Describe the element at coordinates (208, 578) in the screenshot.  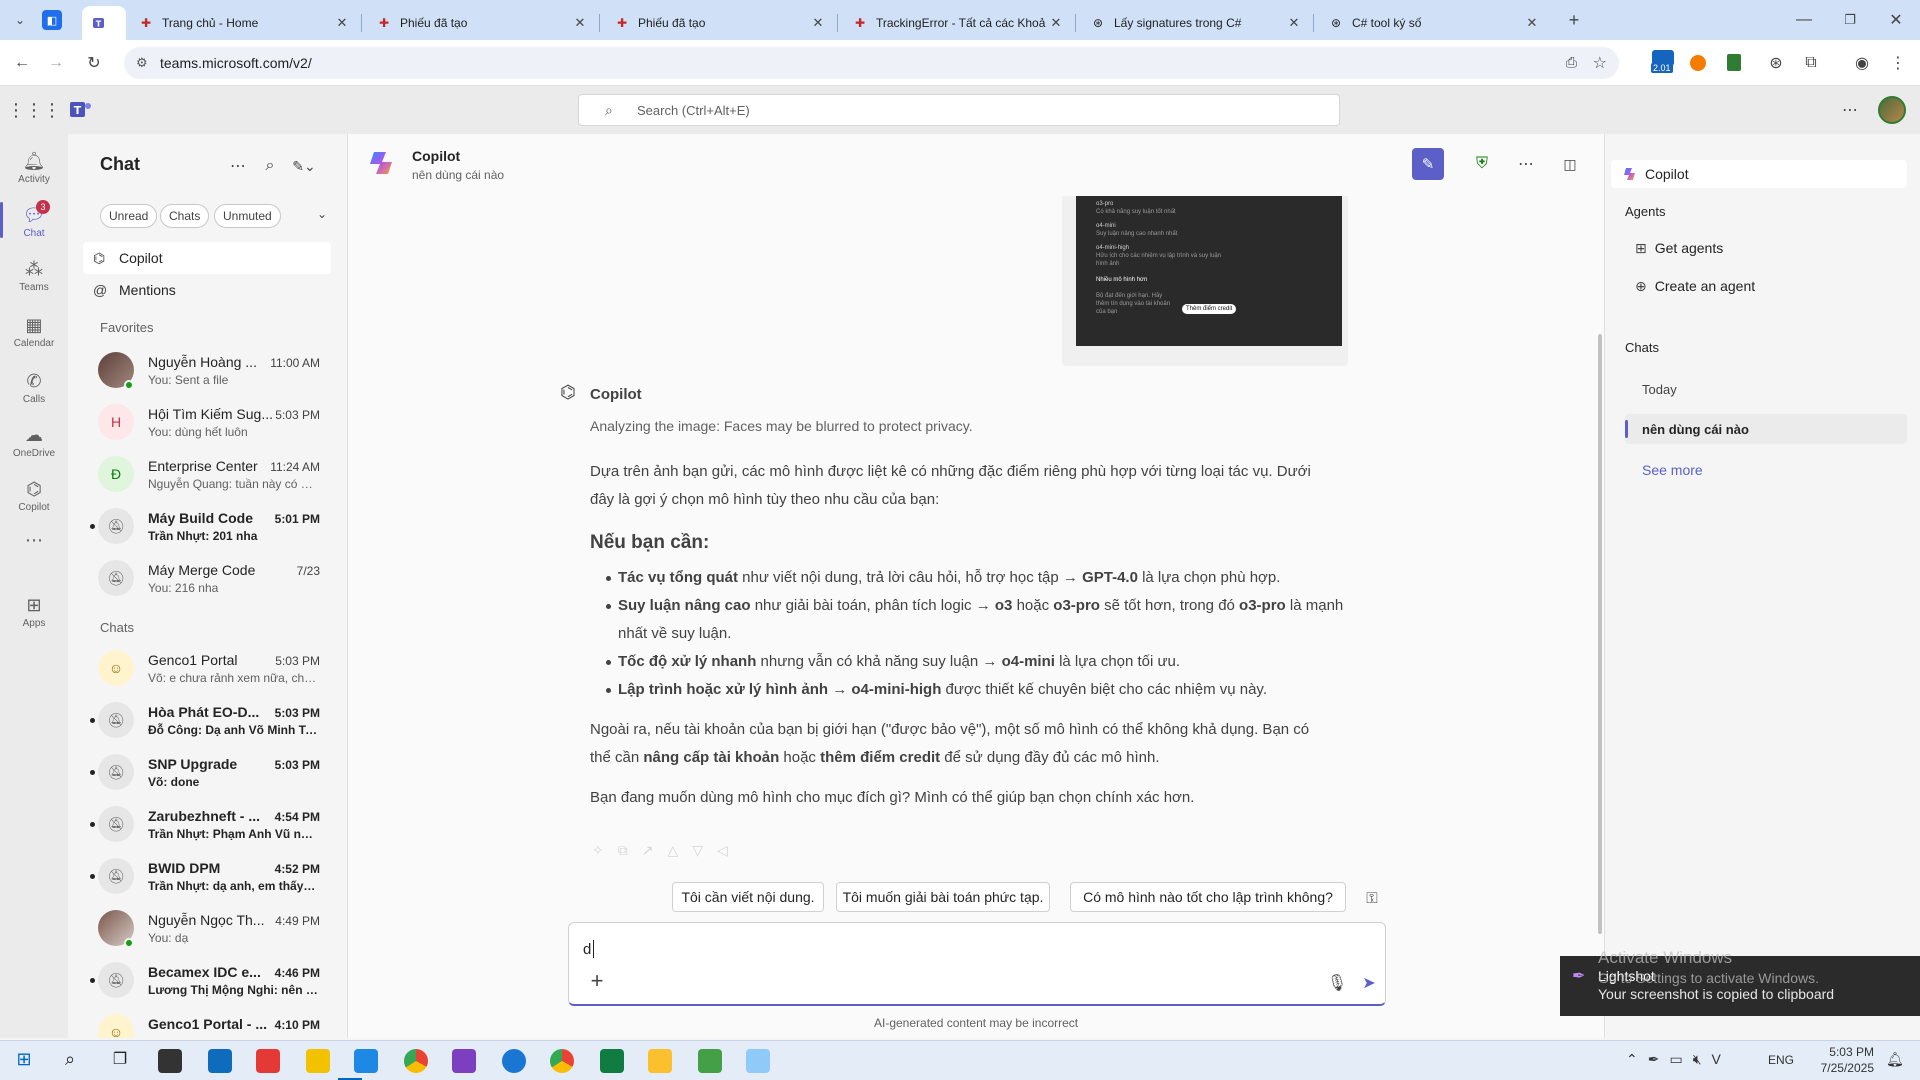
I see `conversation-item: 🔕︎ Máy Merge Code 7/23 You: 216 nha` at that location.